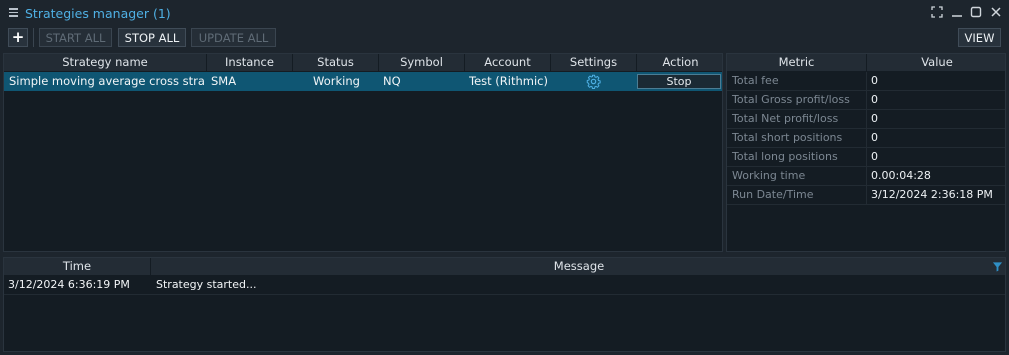 The width and height of the screenshot is (1009, 355). What do you see at coordinates (679, 62) in the screenshot?
I see `column-header-action: Action` at bounding box center [679, 62].